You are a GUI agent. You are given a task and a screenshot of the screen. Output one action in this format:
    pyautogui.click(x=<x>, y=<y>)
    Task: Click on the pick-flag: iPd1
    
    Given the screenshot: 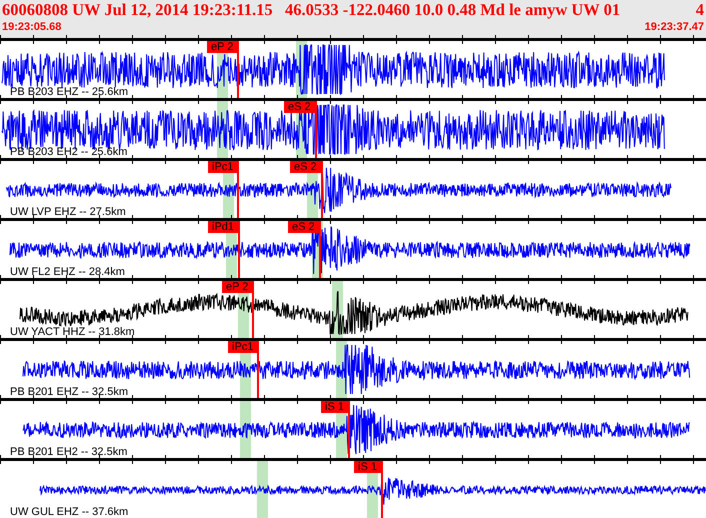 What is the action you would take?
    pyautogui.click(x=223, y=227)
    